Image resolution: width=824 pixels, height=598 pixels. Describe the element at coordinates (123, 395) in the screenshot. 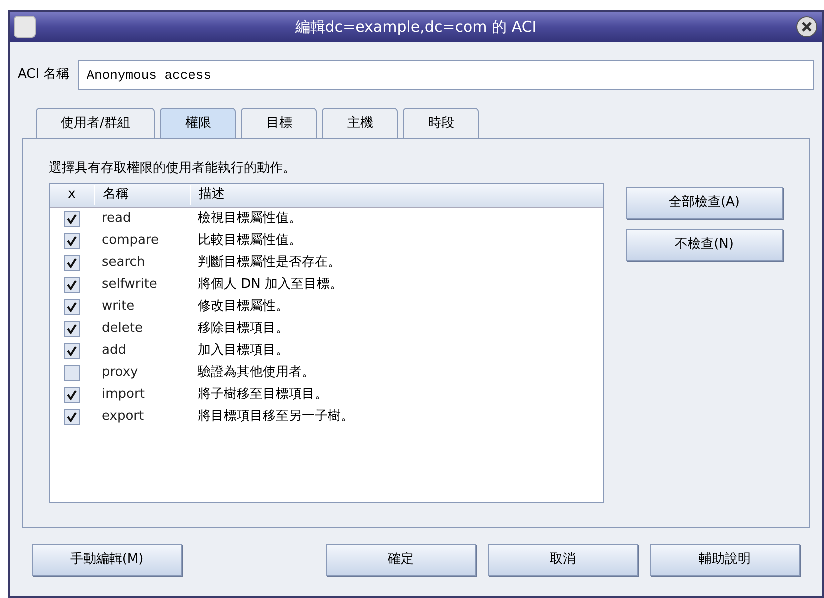

I see `permission-name: import` at that location.